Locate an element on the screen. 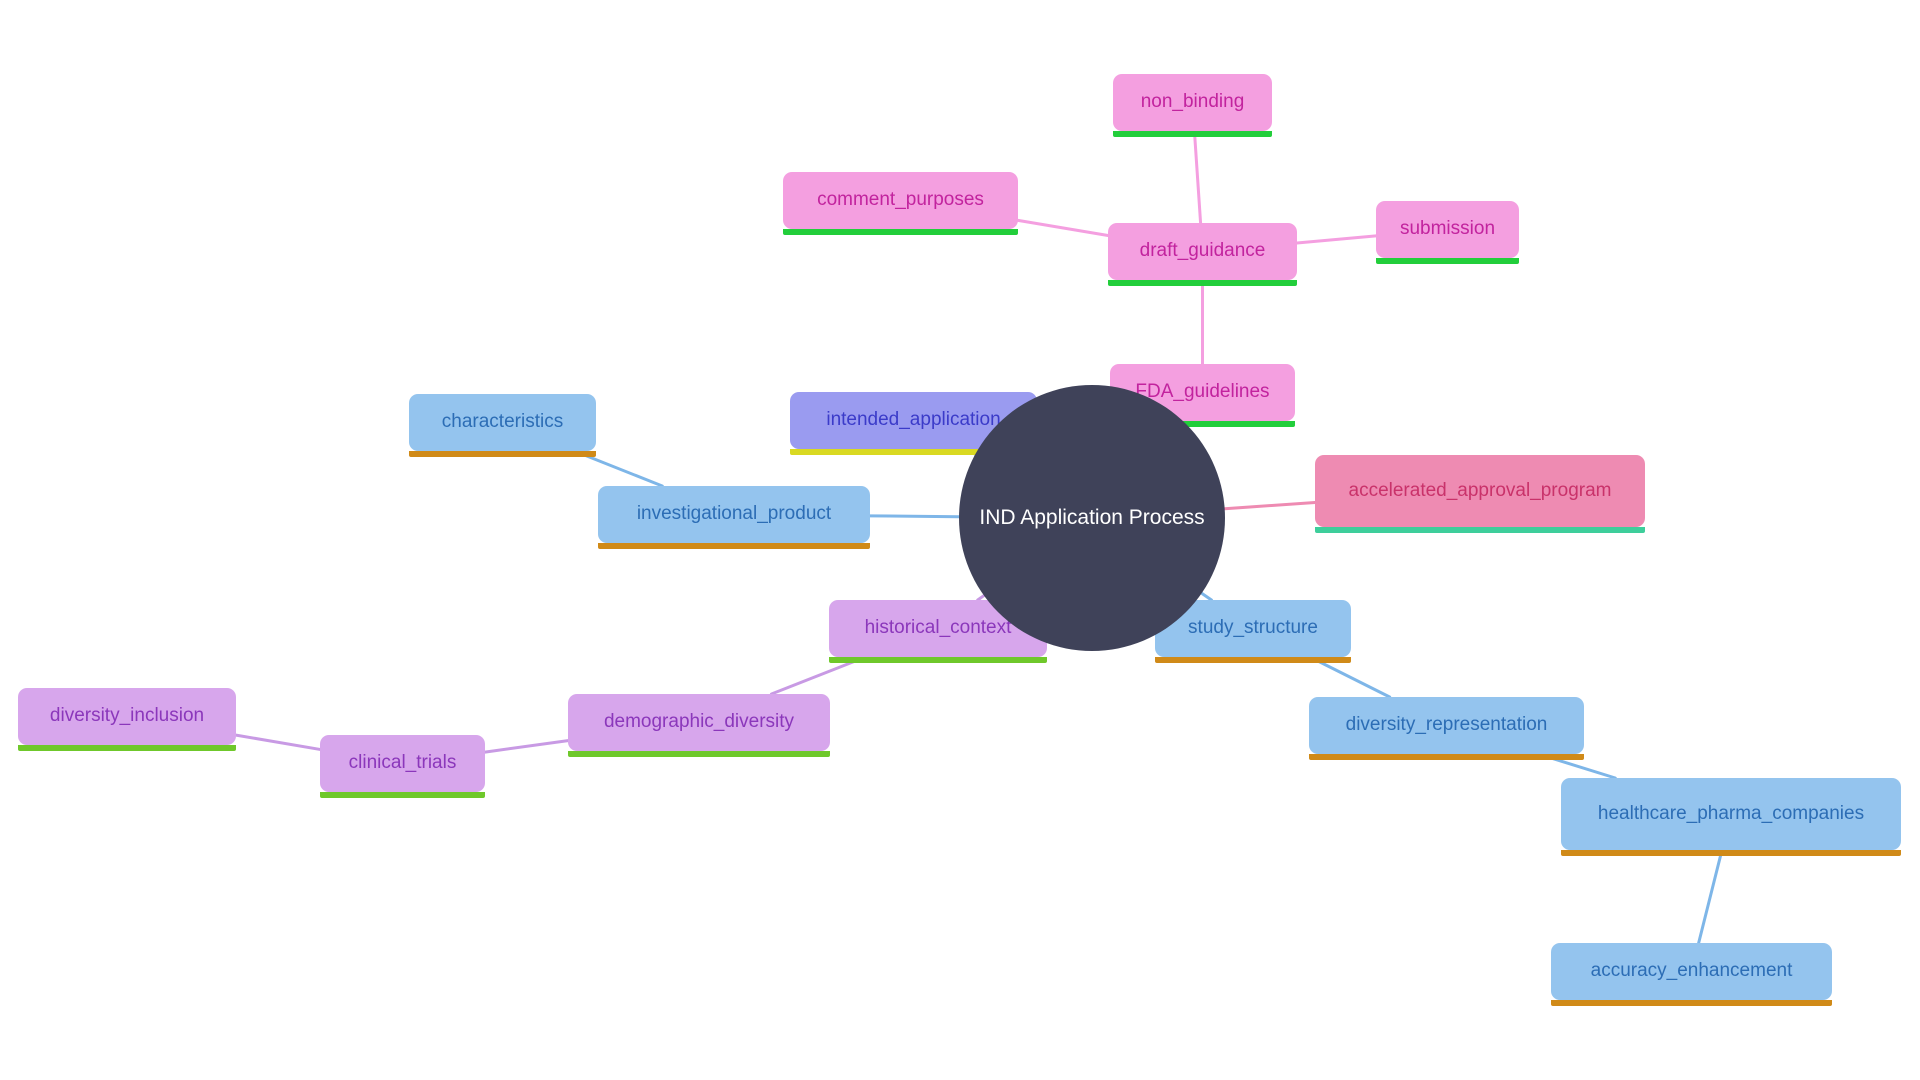 The height and width of the screenshot is (1080, 1920). node-label: non_binding is located at coordinates (1192, 102).